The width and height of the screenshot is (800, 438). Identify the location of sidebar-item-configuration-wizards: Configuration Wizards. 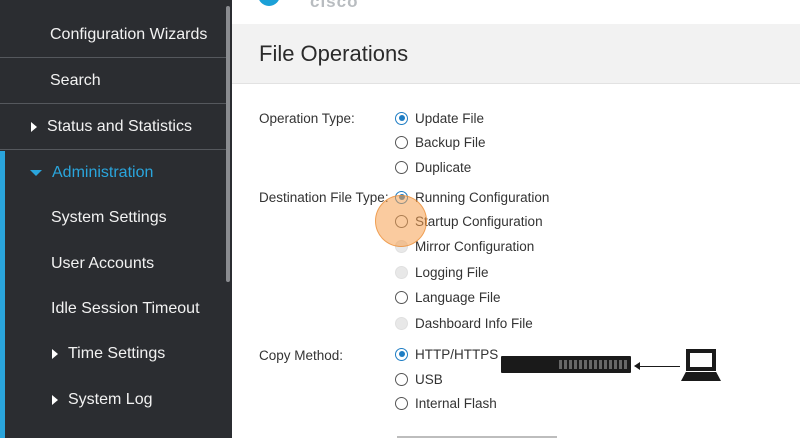
(113, 35).